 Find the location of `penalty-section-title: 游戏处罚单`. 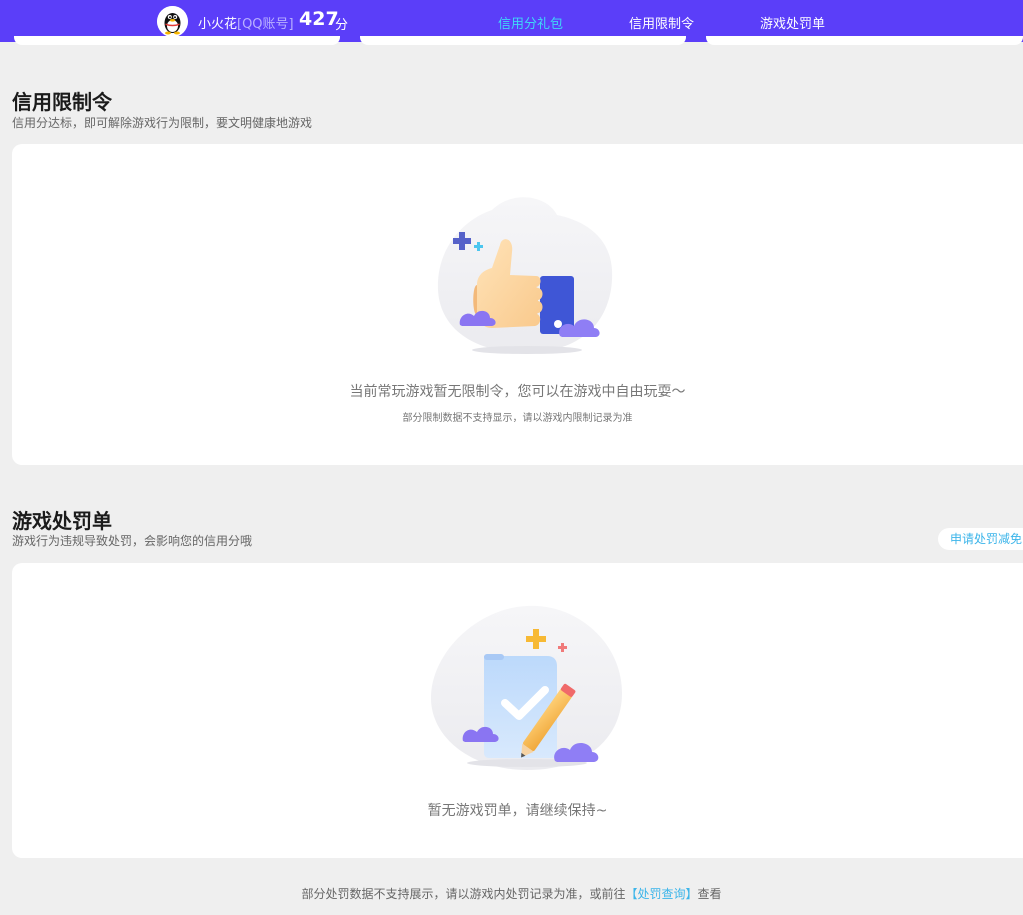

penalty-section-title: 游戏处罚单 is located at coordinates (62, 521).